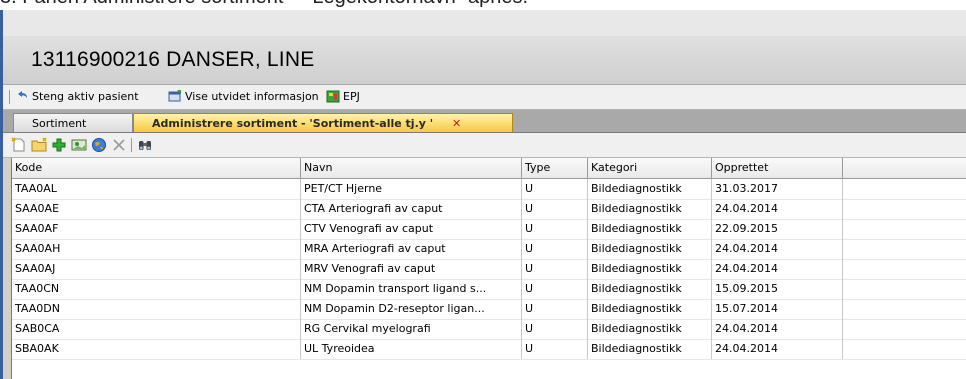  I want to click on epj-button: EPJ, so click(343, 96).